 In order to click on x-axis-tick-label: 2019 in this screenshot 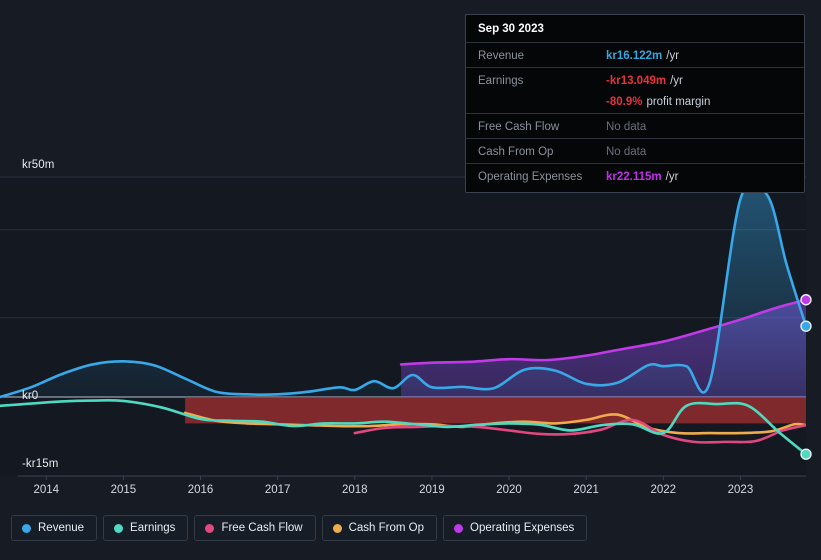, I will do `click(432, 490)`.